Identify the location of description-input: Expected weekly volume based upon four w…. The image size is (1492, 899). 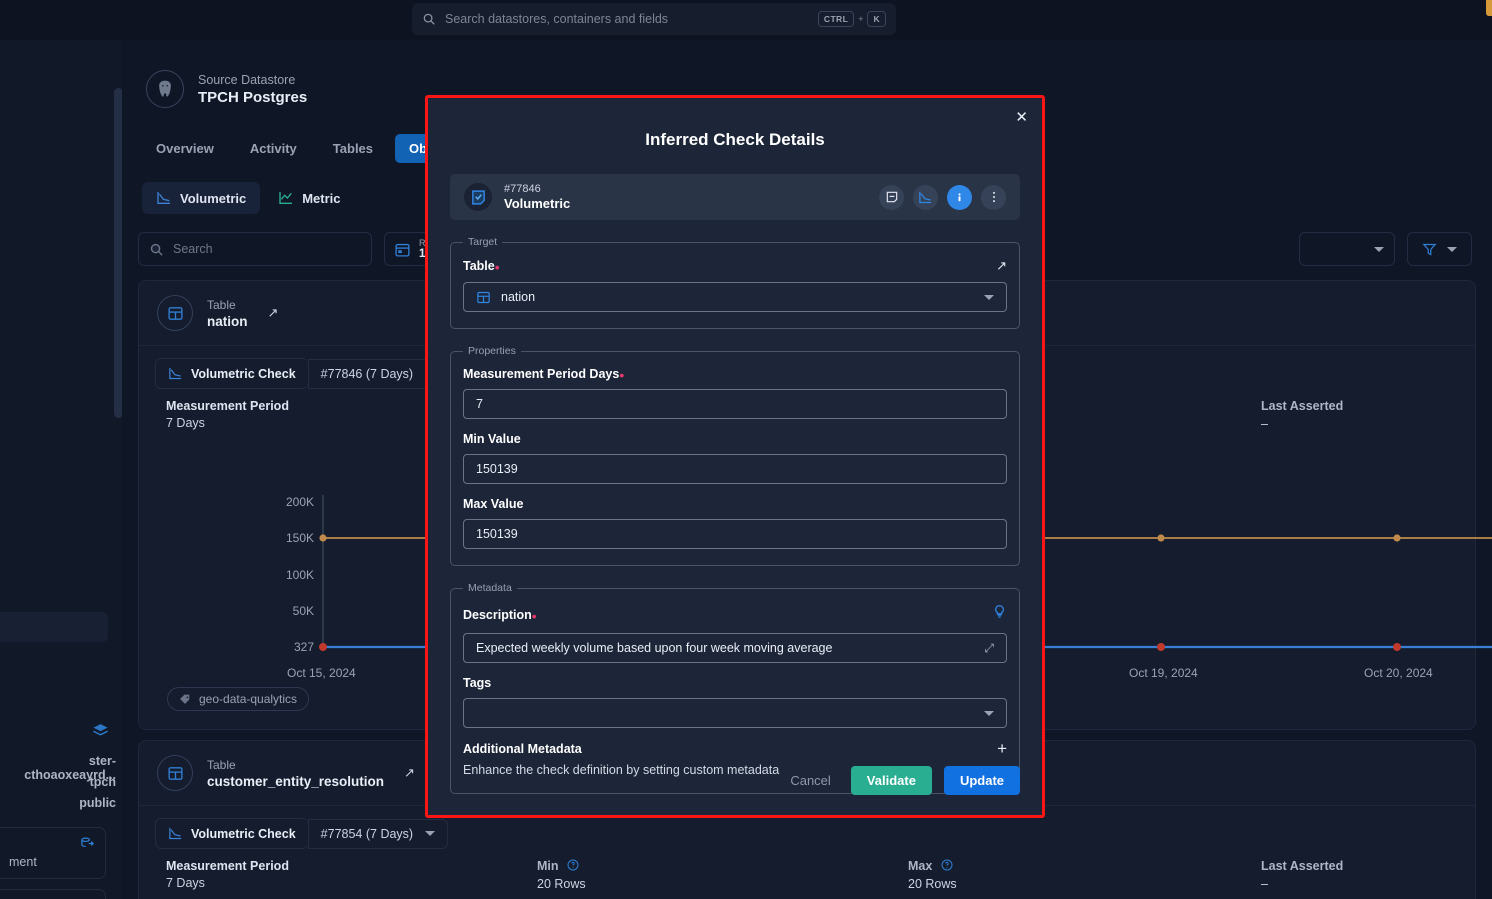
(735, 648).